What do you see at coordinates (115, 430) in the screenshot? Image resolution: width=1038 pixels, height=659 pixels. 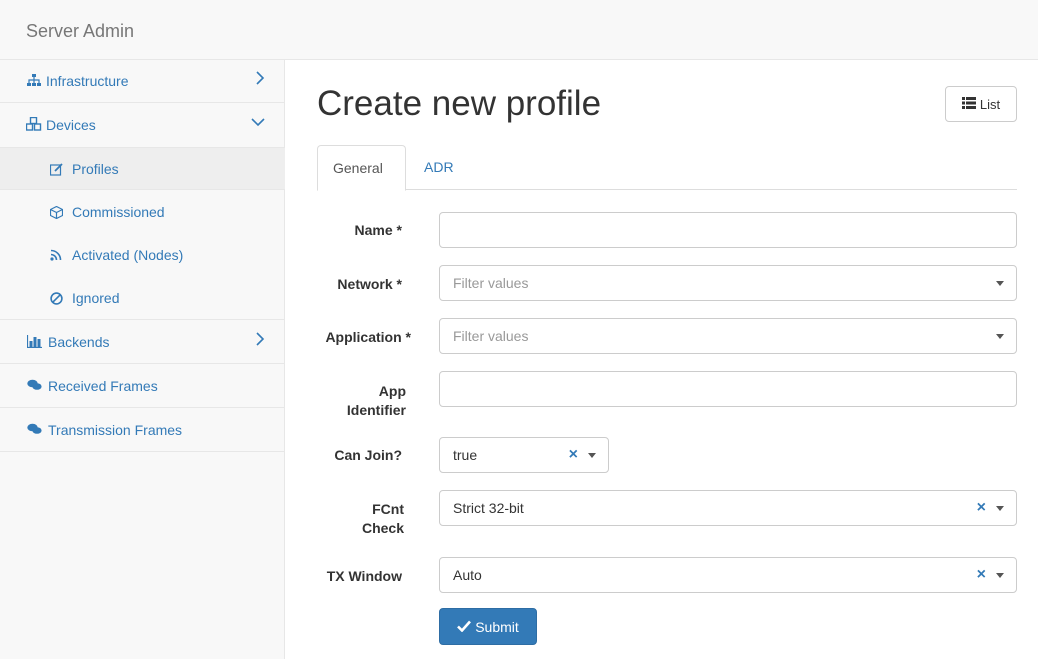 I see `sidebar-item-label: Transmission Frames` at bounding box center [115, 430].